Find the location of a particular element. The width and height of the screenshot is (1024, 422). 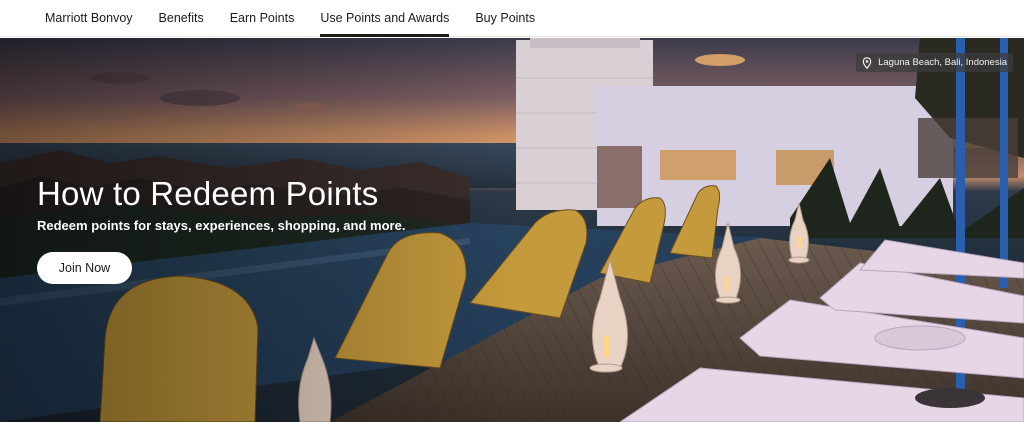

location-tag: Laguna Beach, Bali, Indonesia is located at coordinates (934, 62).